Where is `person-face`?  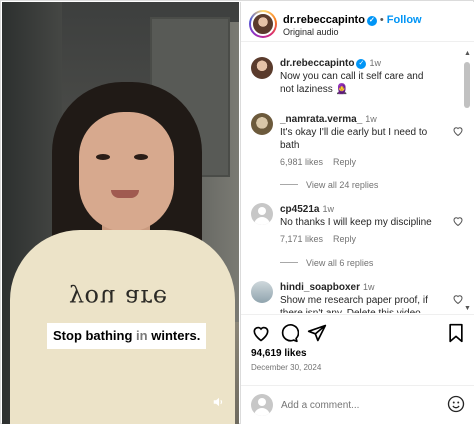 person-face is located at coordinates (126, 172).